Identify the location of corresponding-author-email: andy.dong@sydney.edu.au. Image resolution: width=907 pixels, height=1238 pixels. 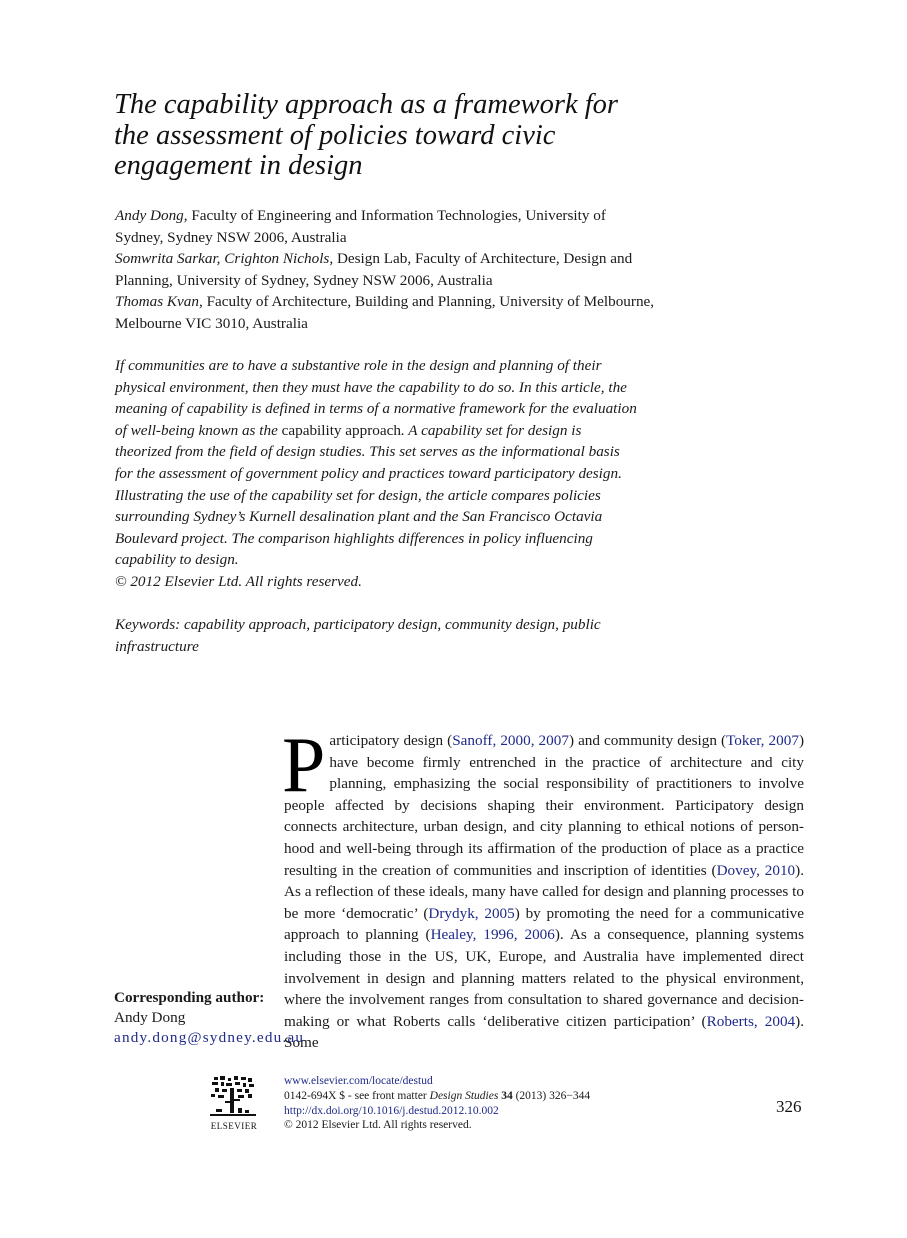
(209, 1037).